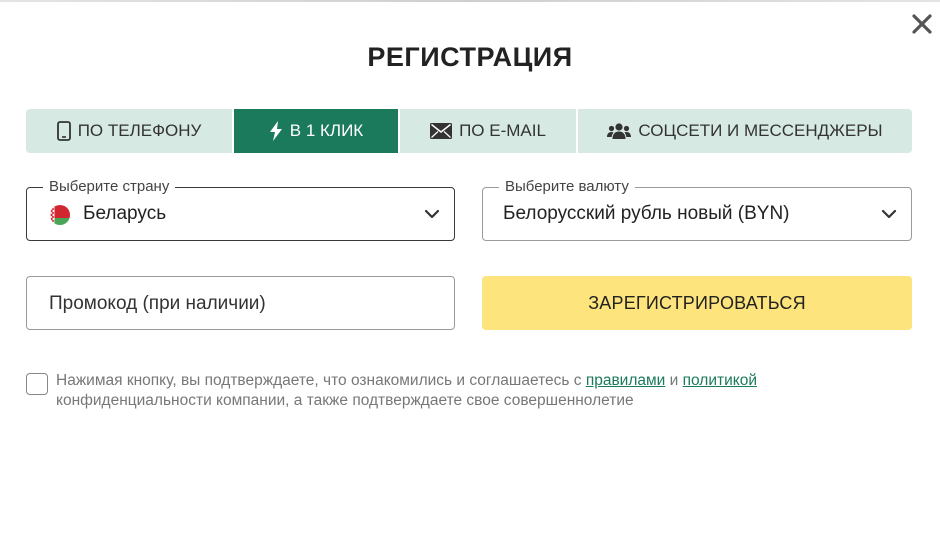 The height and width of the screenshot is (550, 940). Describe the element at coordinates (275, 131) in the screenshot. I see `lightning-icon` at that location.